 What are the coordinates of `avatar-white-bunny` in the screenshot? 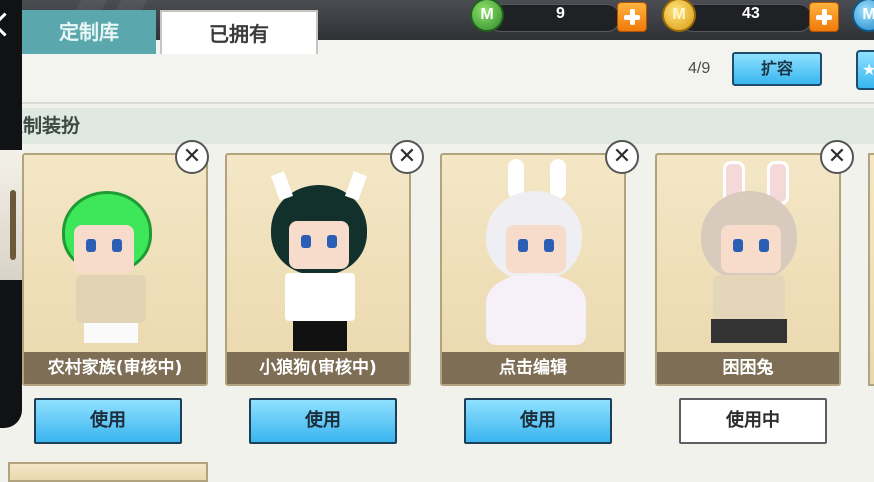 It's located at (533, 255).